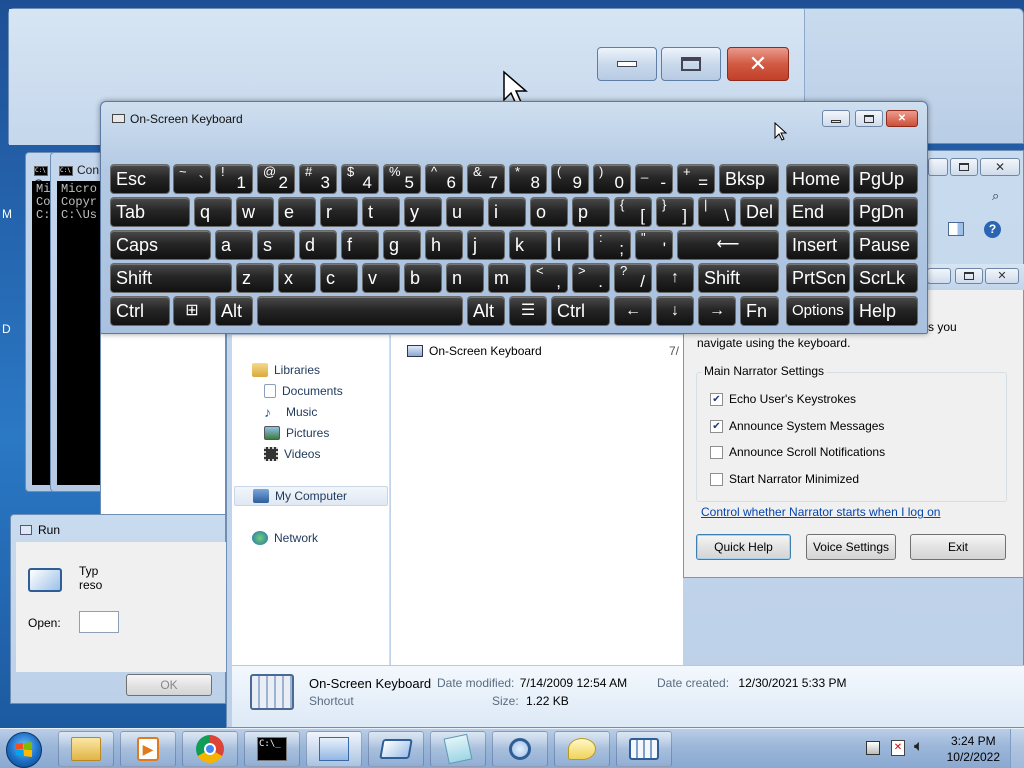  Describe the element at coordinates (296, 433) in the screenshot. I see `nav-item-pictures: Pictures` at that location.